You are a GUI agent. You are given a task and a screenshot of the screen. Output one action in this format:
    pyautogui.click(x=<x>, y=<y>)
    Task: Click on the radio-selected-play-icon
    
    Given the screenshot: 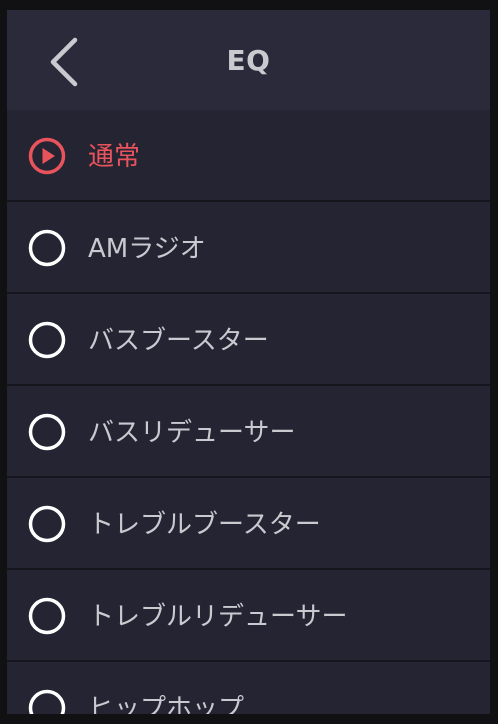 What is the action you would take?
    pyautogui.click(x=47, y=156)
    